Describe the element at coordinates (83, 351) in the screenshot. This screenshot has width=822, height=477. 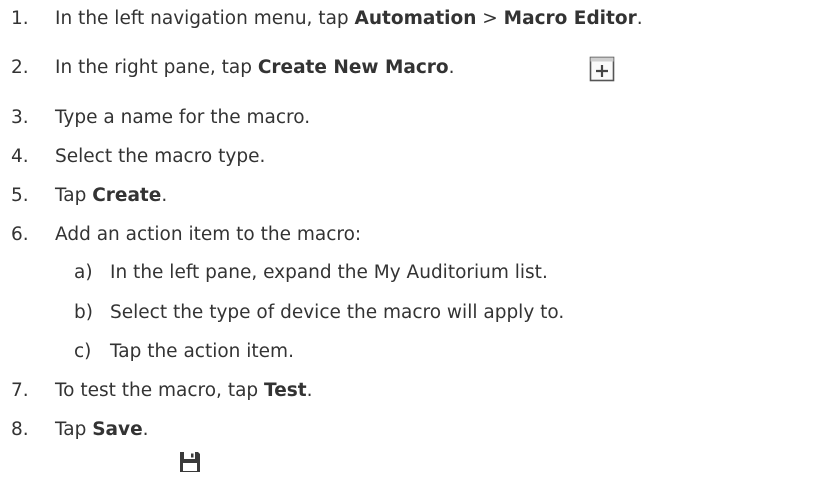
I see `substep-letter: c)` at that location.